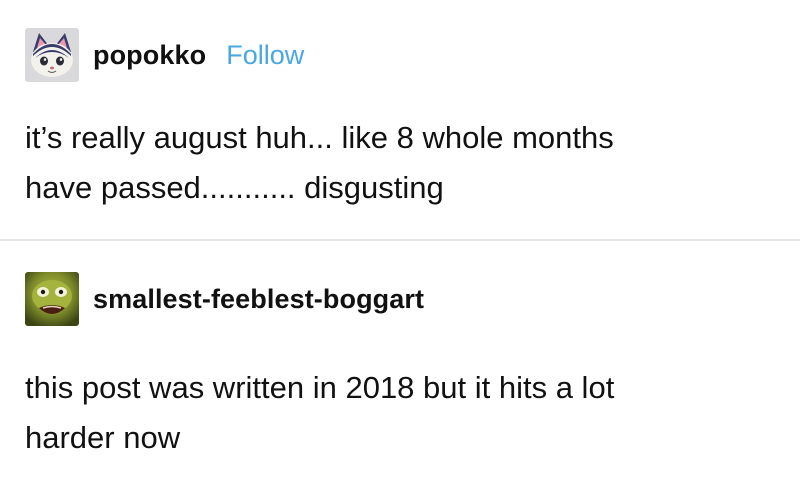 The height and width of the screenshot is (479, 800). What do you see at coordinates (149, 55) in the screenshot?
I see `post-username: popokko` at bounding box center [149, 55].